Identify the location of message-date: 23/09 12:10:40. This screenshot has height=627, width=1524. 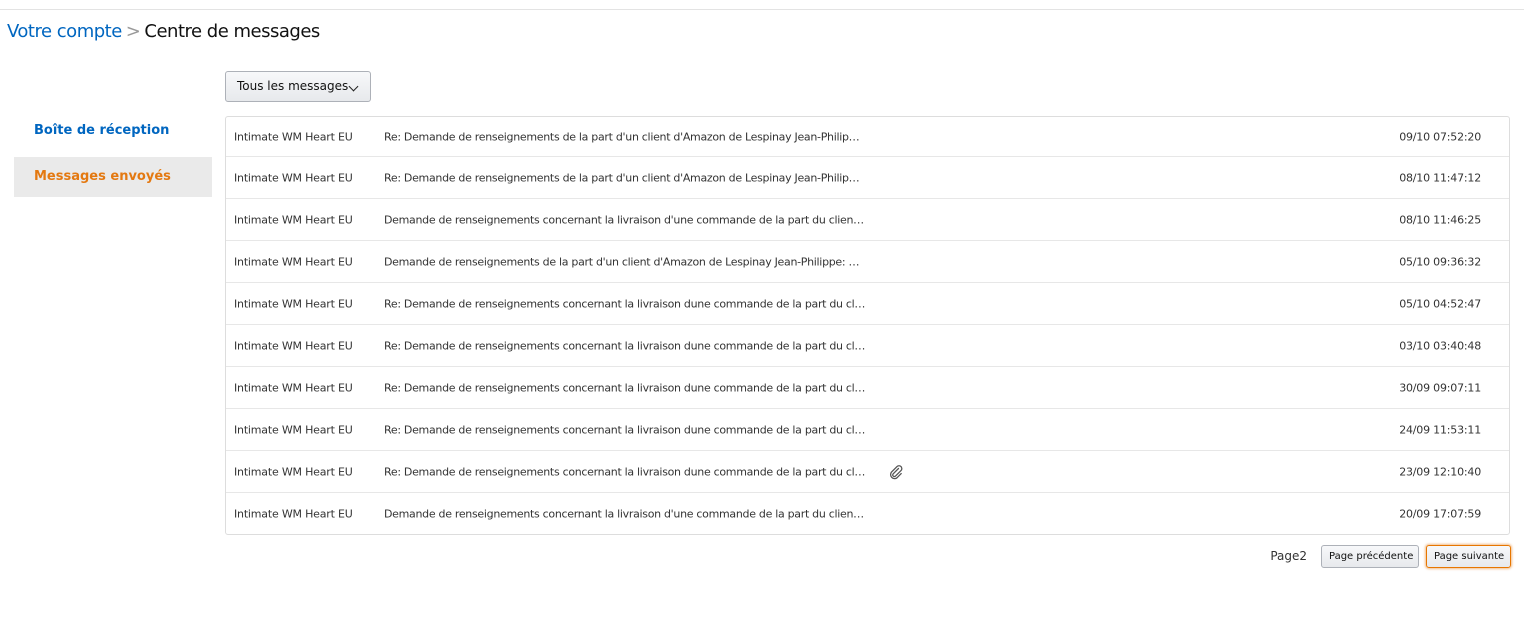
(1440, 471).